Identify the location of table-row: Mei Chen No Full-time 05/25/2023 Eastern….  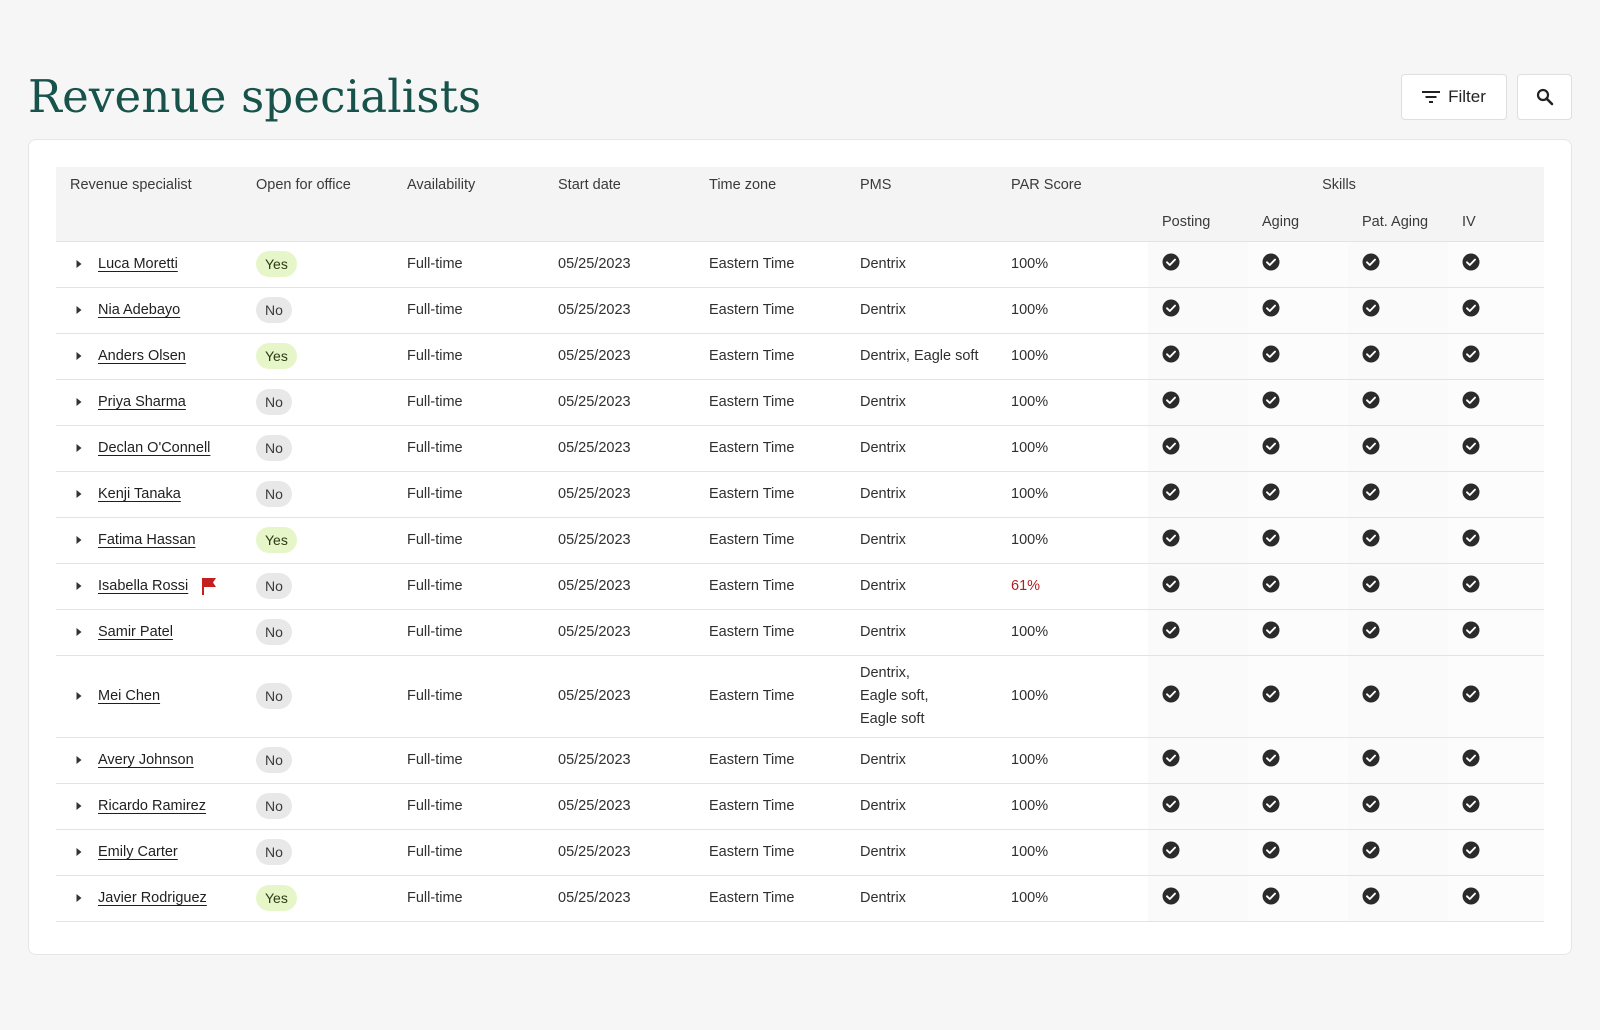
(800, 695).